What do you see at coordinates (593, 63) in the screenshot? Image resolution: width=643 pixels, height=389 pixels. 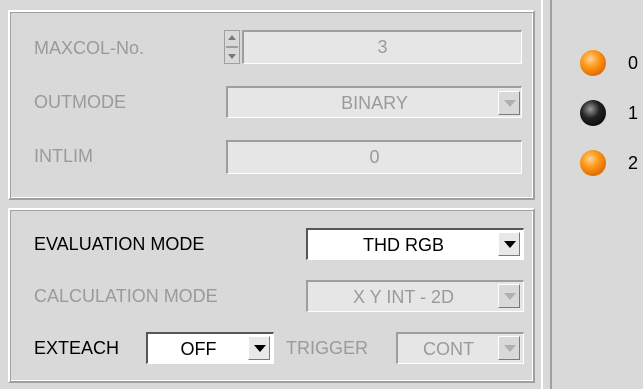 I see `led-0-indicator` at bounding box center [593, 63].